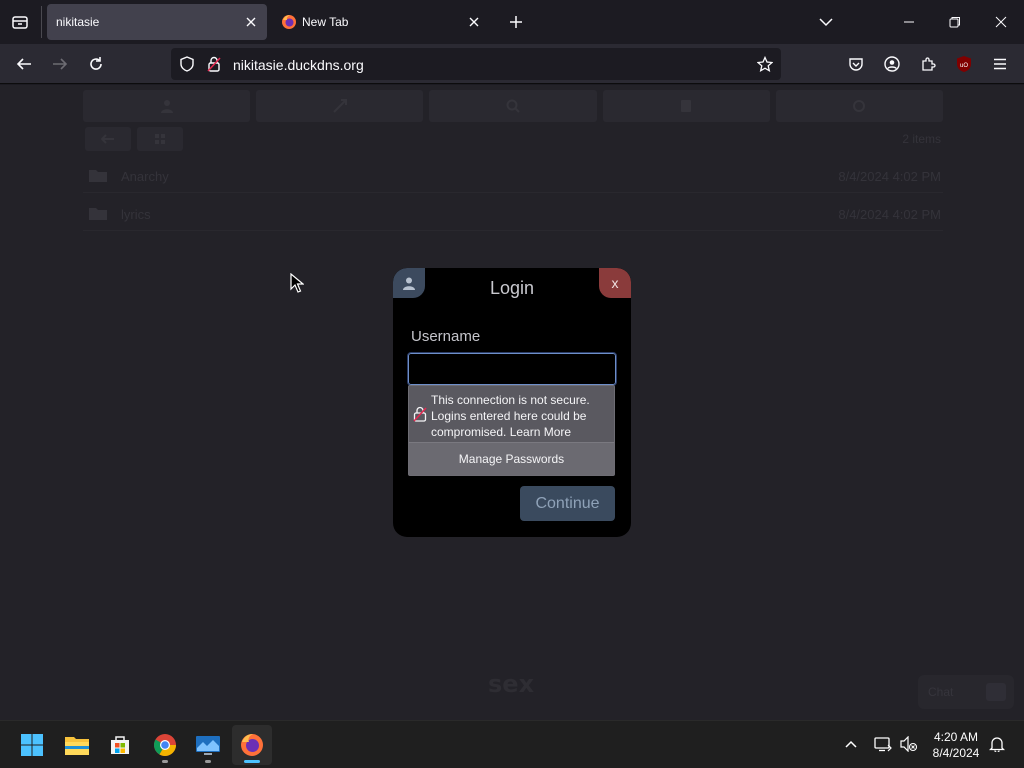 This screenshot has width=1024, height=768. What do you see at coordinates (381, 22) in the screenshot?
I see `tab-new-tab: New Tab` at bounding box center [381, 22].